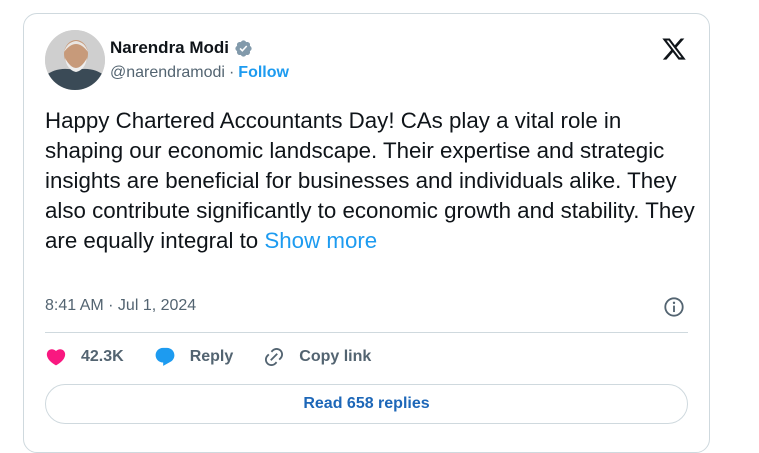  What do you see at coordinates (211, 356) in the screenshot?
I see `reply-label: Reply` at bounding box center [211, 356].